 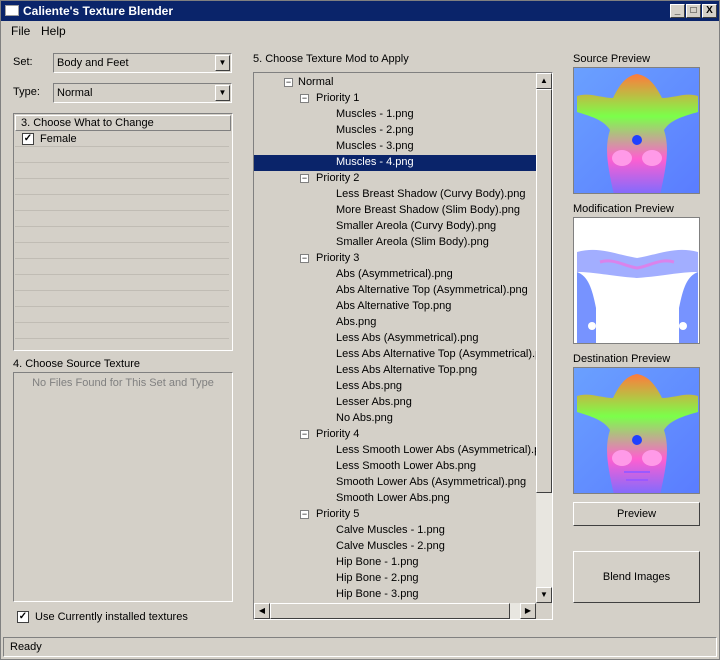 I want to click on female-checkbox: ✓, so click(x=28, y=139).